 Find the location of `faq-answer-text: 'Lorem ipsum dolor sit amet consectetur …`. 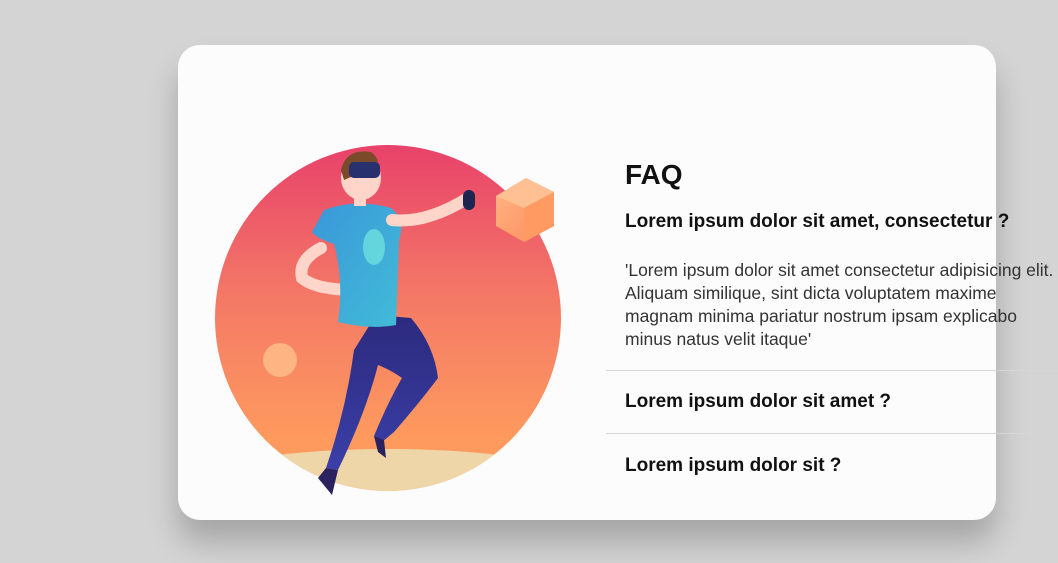

faq-answer-text: 'Lorem ipsum dolor sit amet consectetur … is located at coordinates (839, 304).